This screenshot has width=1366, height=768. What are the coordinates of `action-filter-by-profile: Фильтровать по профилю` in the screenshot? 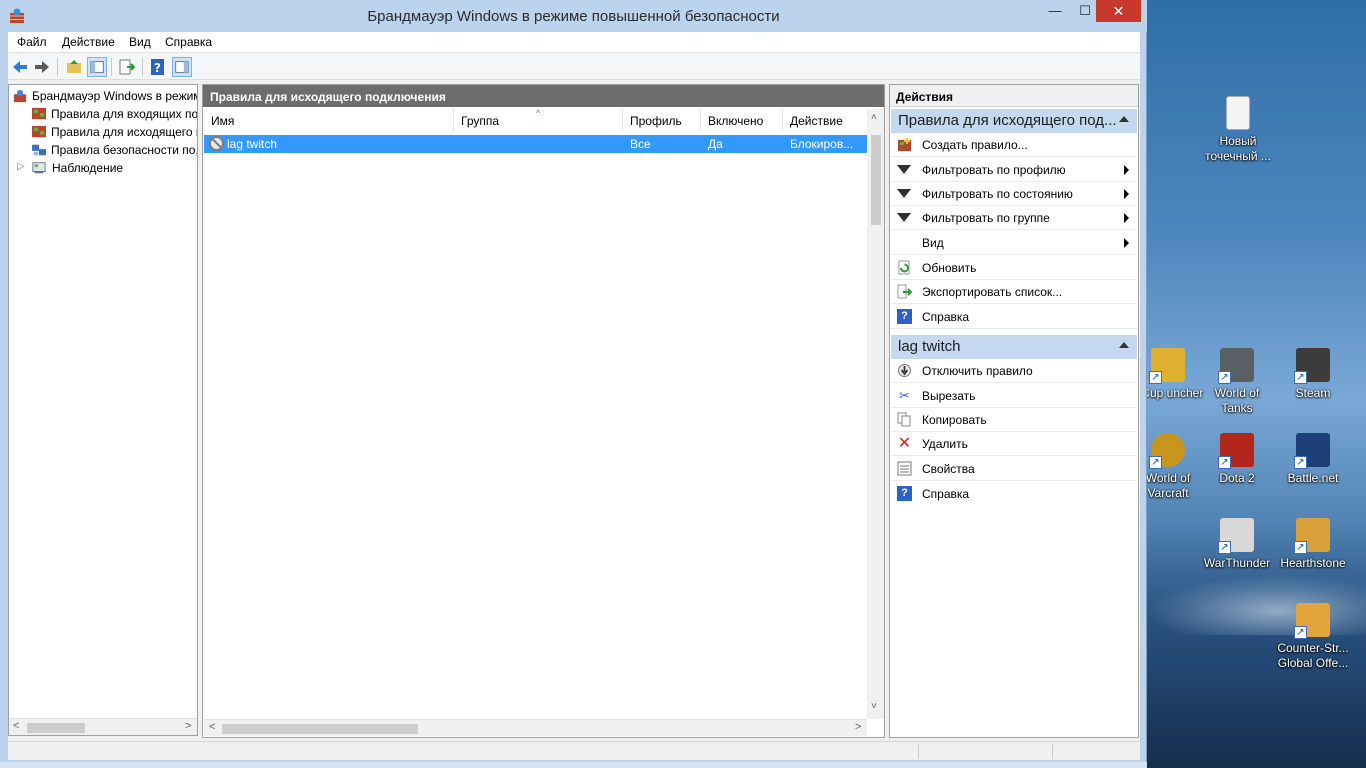 It's located at (1014, 170).